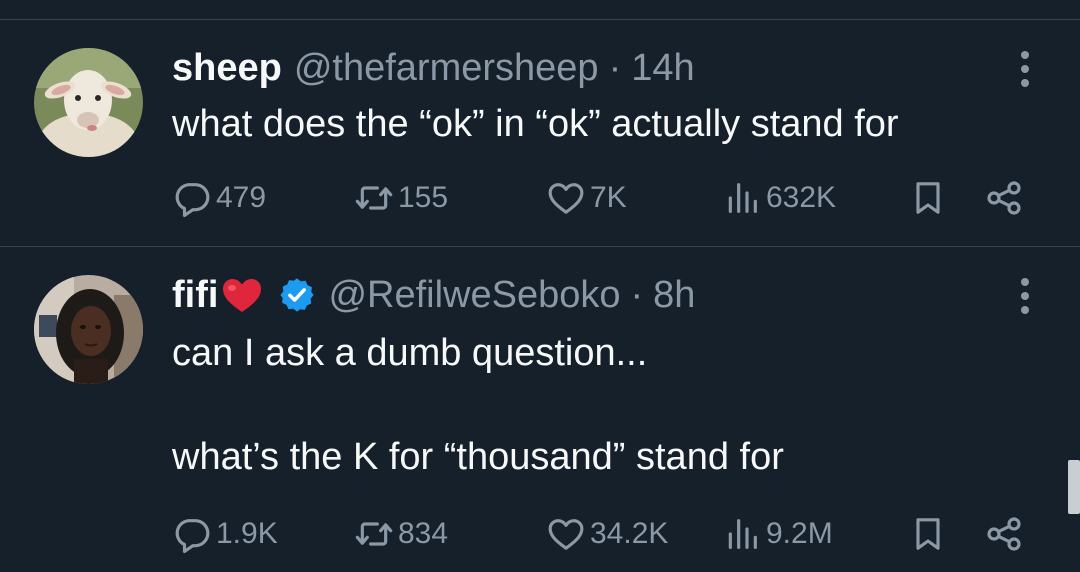 The height and width of the screenshot is (572, 1080). Describe the element at coordinates (474, 295) in the screenshot. I see `user-handle: @RefilweSeboko` at that location.